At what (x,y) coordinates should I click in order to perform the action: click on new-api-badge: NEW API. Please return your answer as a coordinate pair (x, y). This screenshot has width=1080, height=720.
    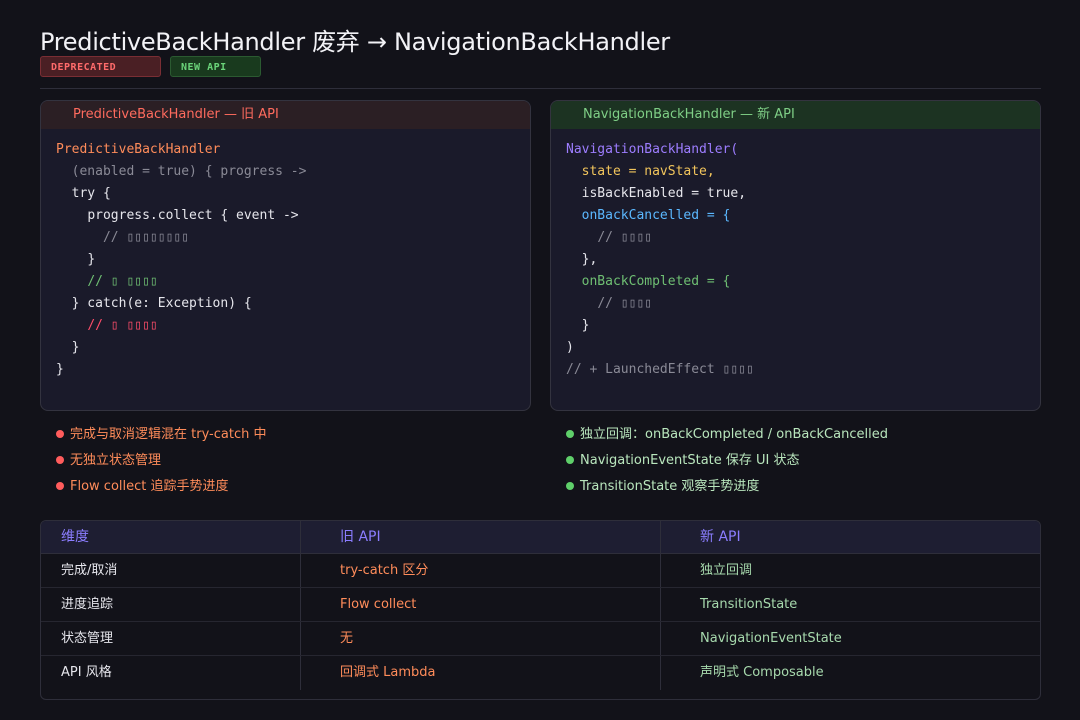
    Looking at the image, I should click on (215, 66).